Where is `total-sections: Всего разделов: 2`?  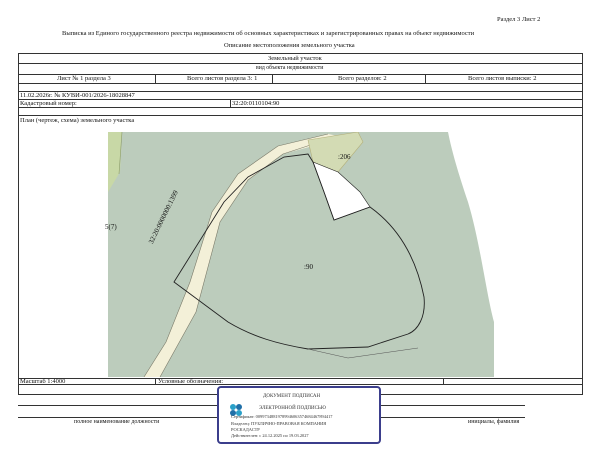
total-sections: Всего разделов: 2 is located at coordinates (362, 78).